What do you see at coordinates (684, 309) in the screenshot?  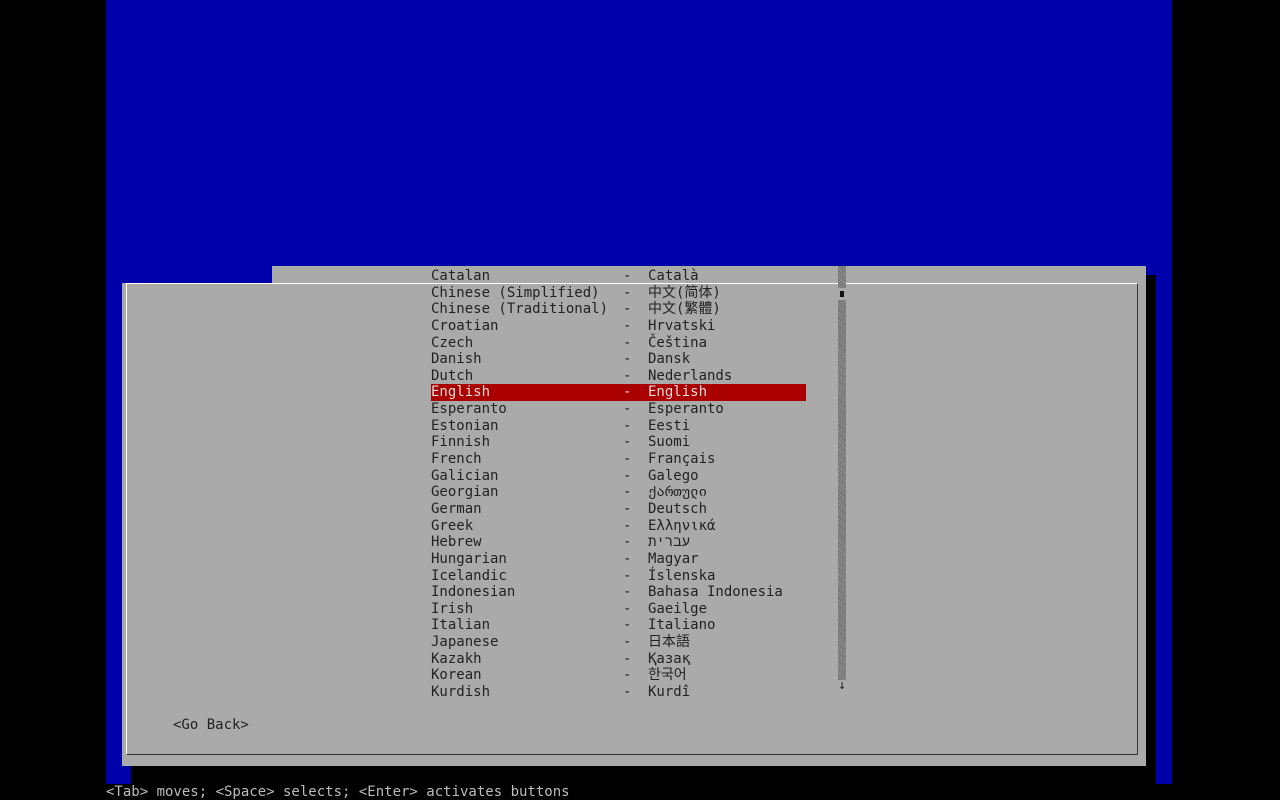 I see `language-native-name: 中文(繁體)` at bounding box center [684, 309].